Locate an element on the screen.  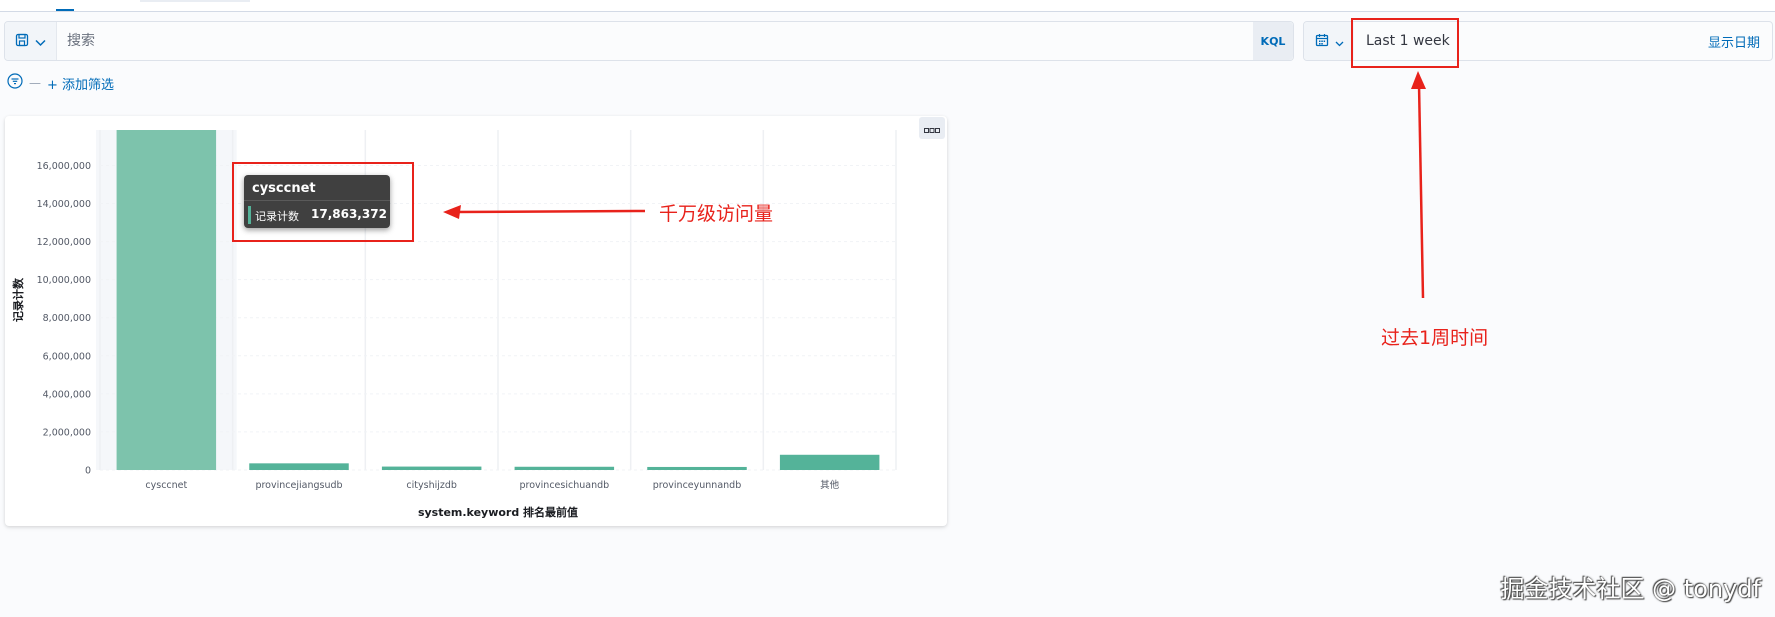
arrow-to-tooltip-head is located at coordinates (452, 212).